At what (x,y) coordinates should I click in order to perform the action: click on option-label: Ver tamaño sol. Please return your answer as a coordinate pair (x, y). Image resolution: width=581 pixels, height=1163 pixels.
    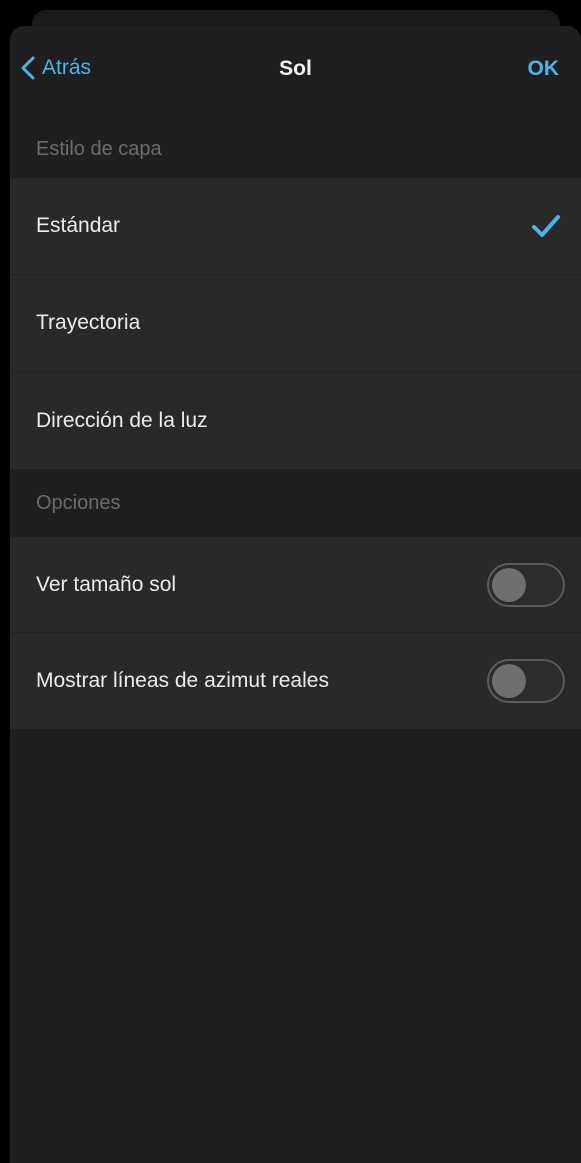
    Looking at the image, I should click on (106, 584).